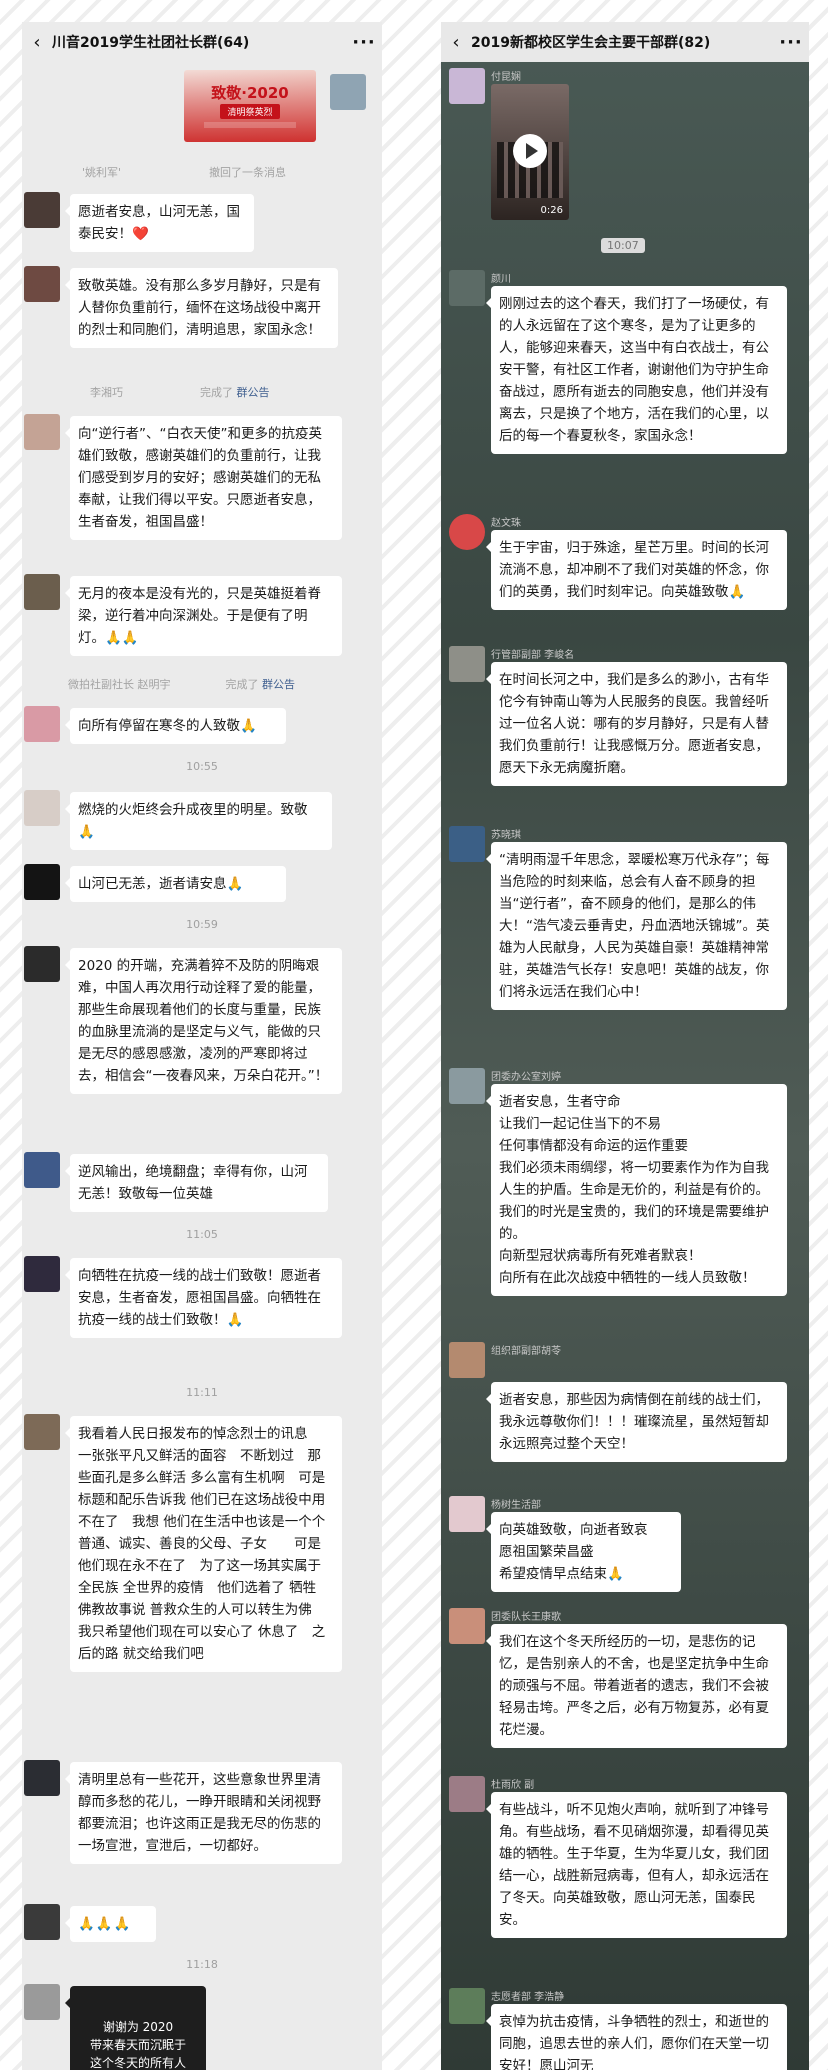 This screenshot has width=828, height=2070. I want to click on sender-name: 苏晓琪, so click(506, 835).